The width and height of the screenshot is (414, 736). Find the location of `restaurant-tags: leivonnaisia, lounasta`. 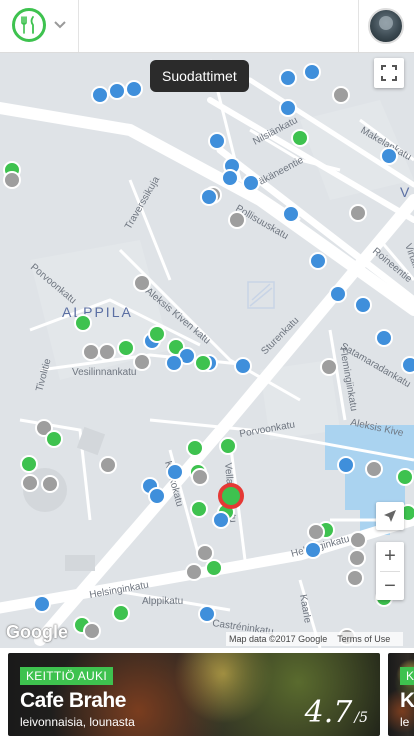

restaurant-tags: leivonnaisia, lounasta is located at coordinates (77, 722).